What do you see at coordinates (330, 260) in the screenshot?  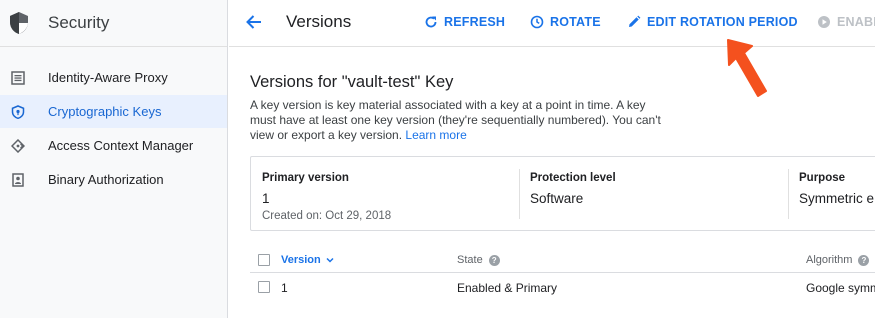 I see `chevron-down-icon` at bounding box center [330, 260].